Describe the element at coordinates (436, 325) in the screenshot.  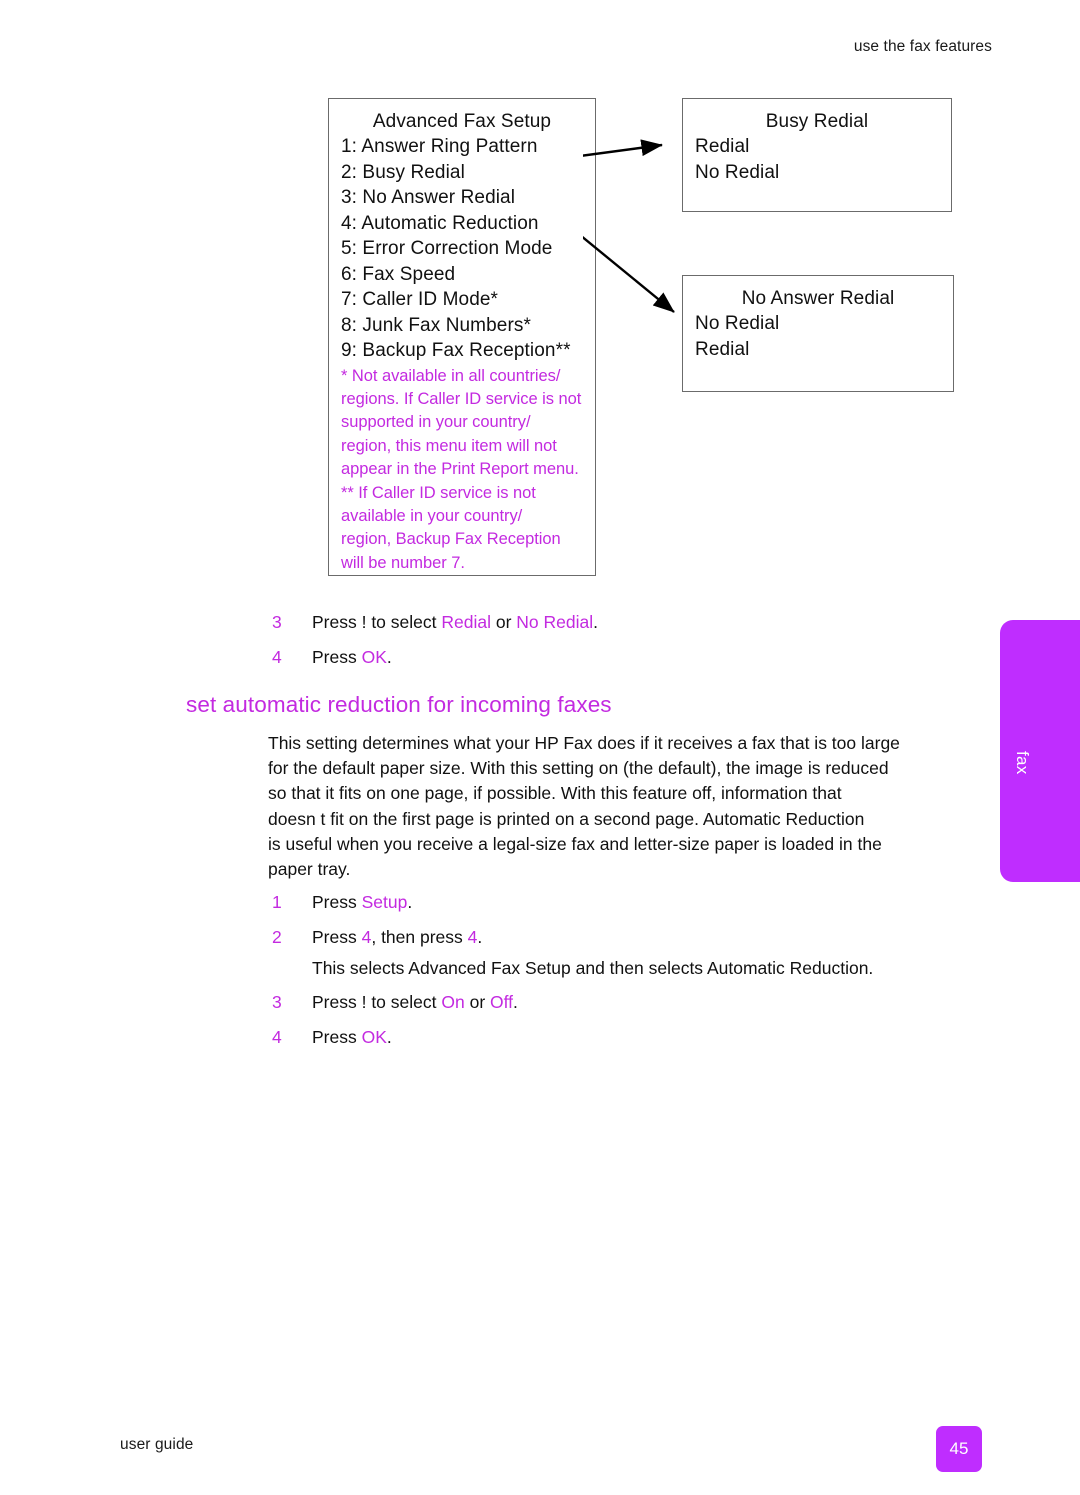
I see `lcd-menu-item-8: 8: Junk Fax Numbers*` at that location.